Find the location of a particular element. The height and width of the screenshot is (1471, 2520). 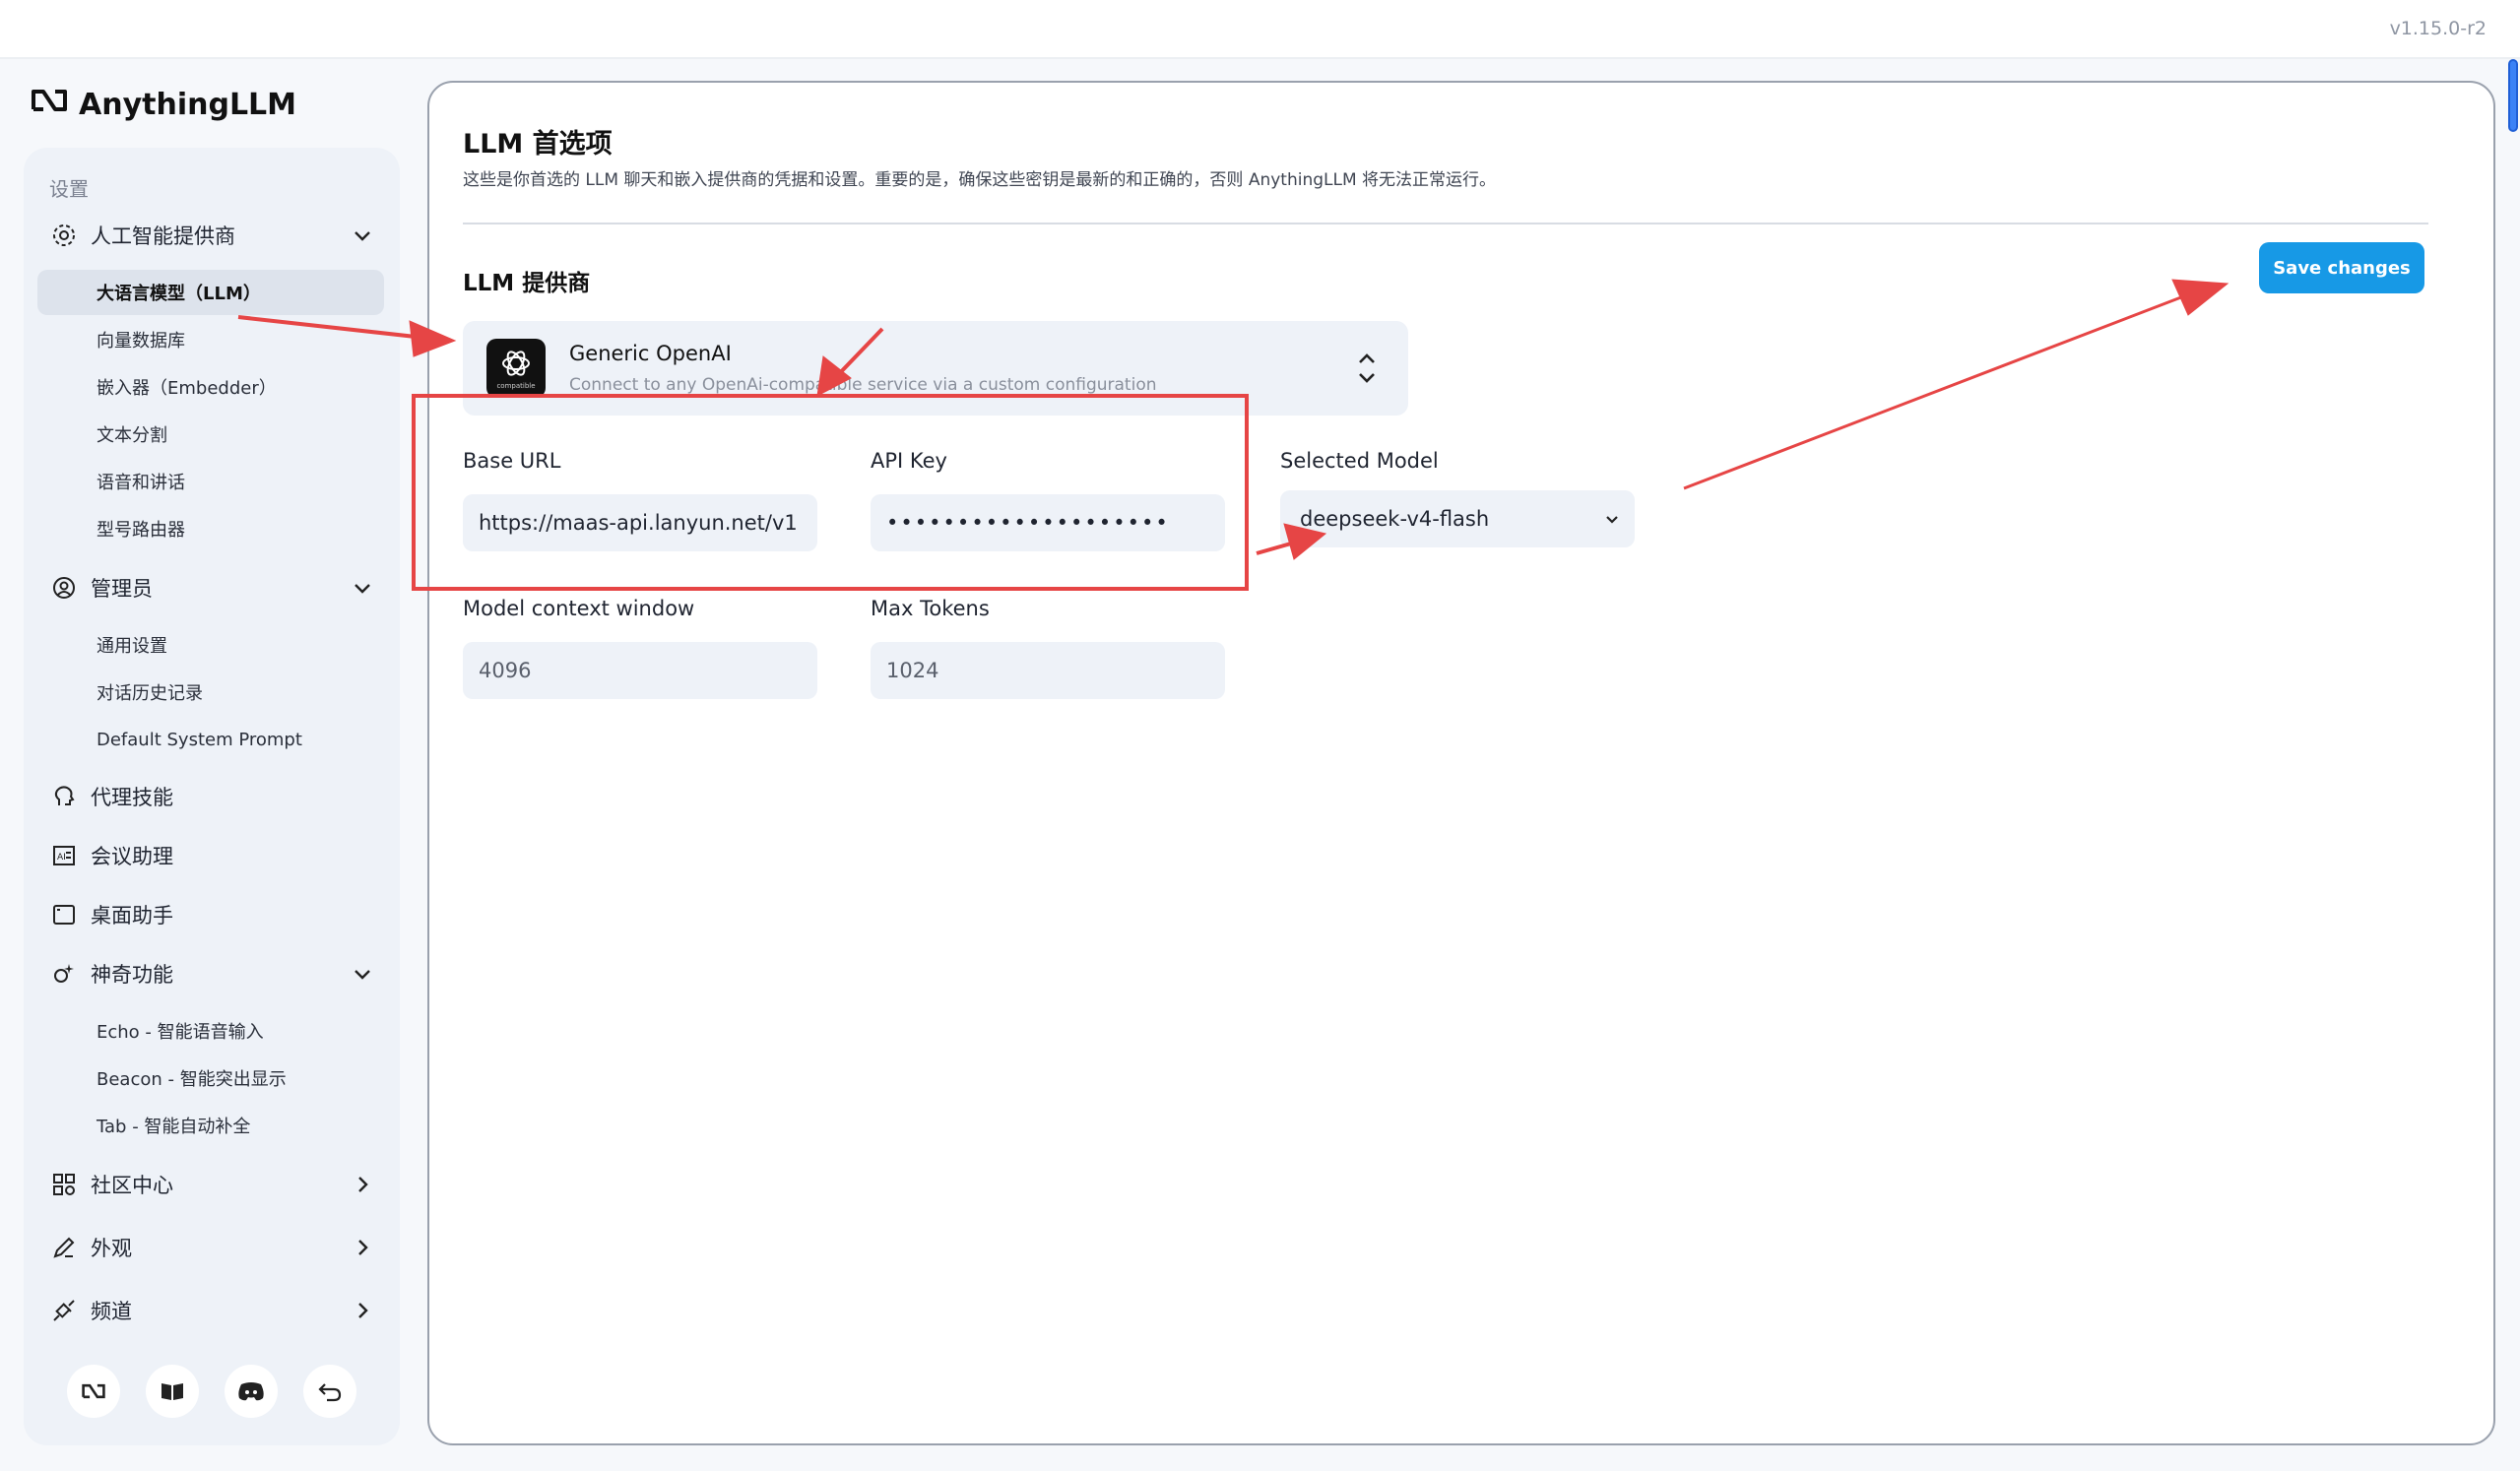

plug-icon is located at coordinates (64, 1310).